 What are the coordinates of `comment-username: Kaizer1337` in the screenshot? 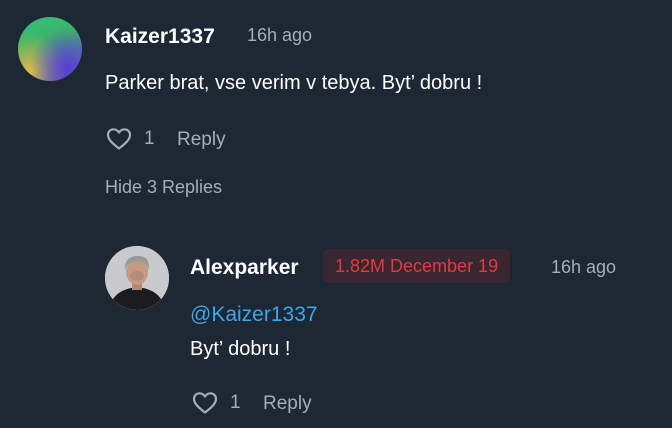 It's located at (160, 37).